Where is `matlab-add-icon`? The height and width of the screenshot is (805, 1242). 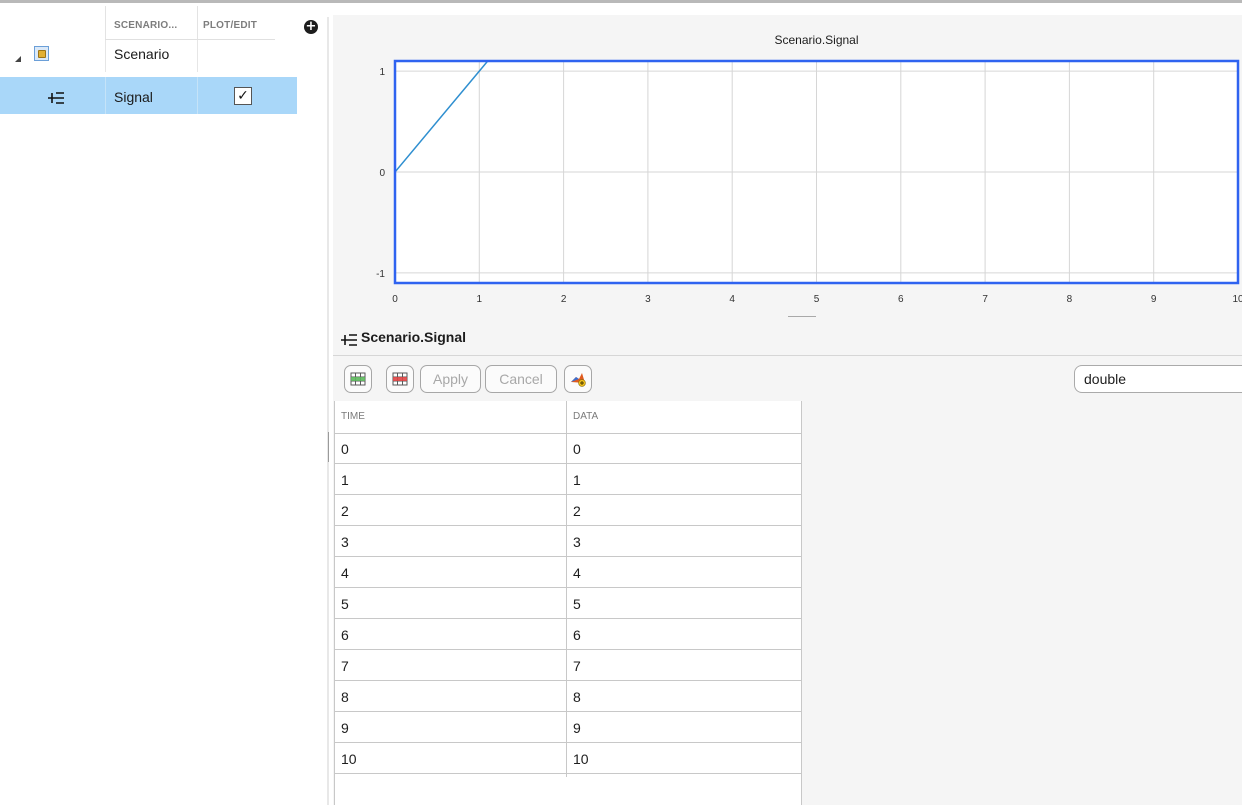 matlab-add-icon is located at coordinates (578, 380).